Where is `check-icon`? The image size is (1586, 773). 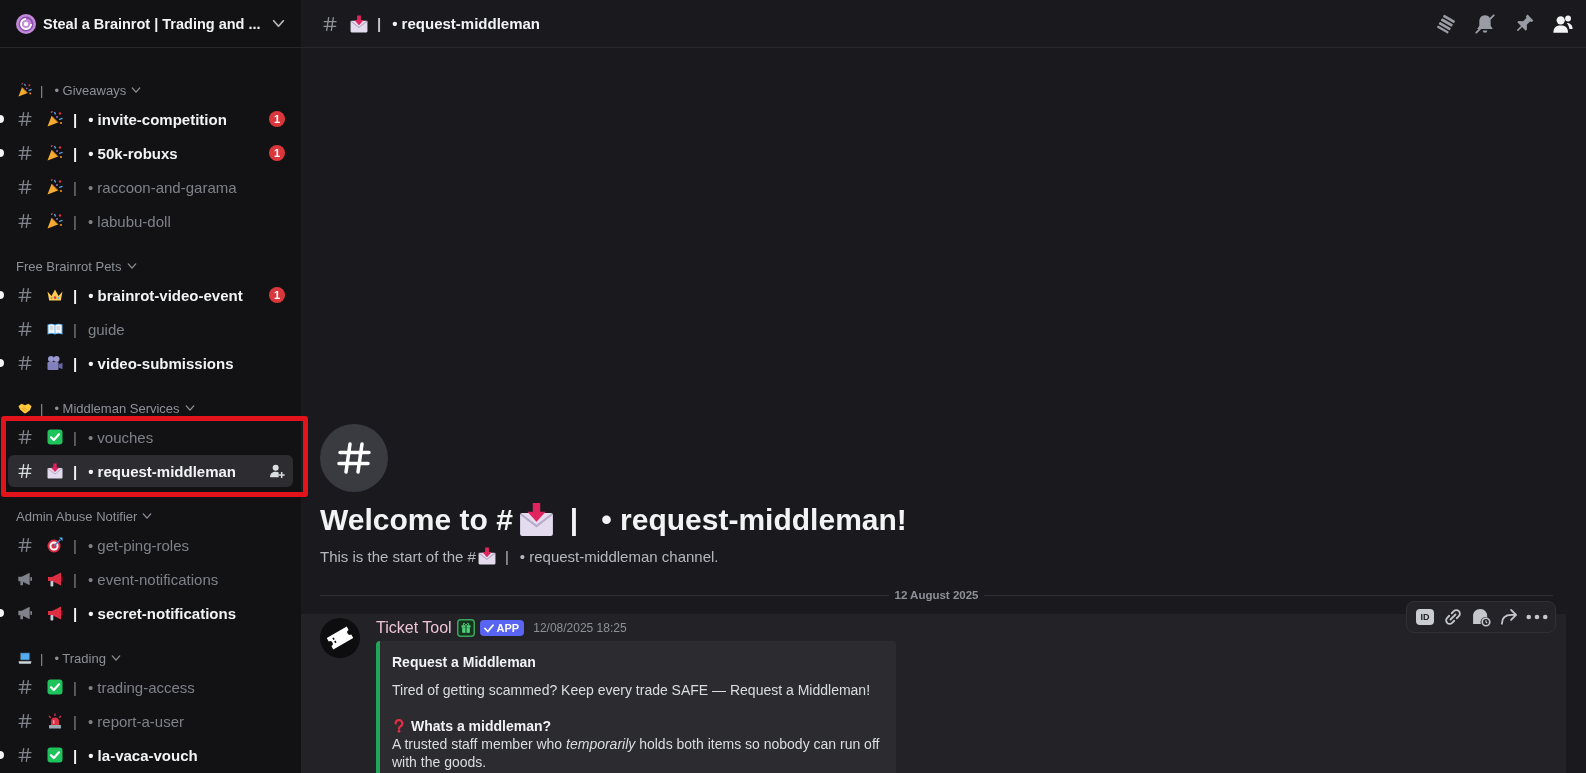
check-icon is located at coordinates (488, 628).